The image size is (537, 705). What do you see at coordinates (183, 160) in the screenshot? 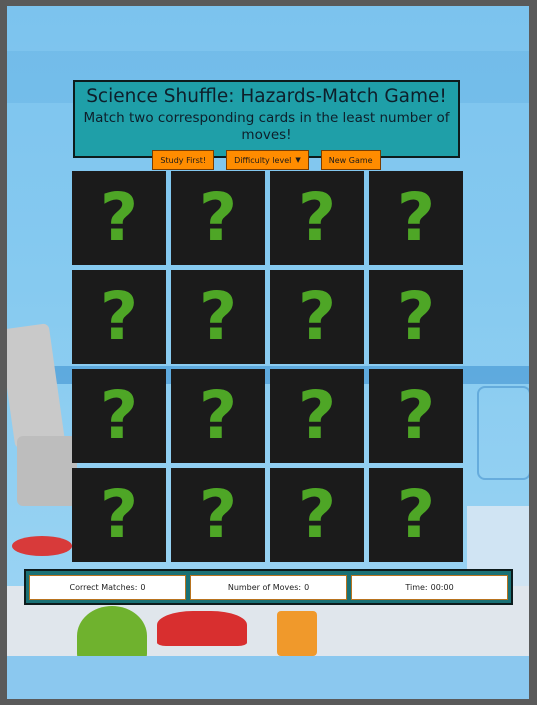
I see `study-first-button: Study First!` at bounding box center [183, 160].